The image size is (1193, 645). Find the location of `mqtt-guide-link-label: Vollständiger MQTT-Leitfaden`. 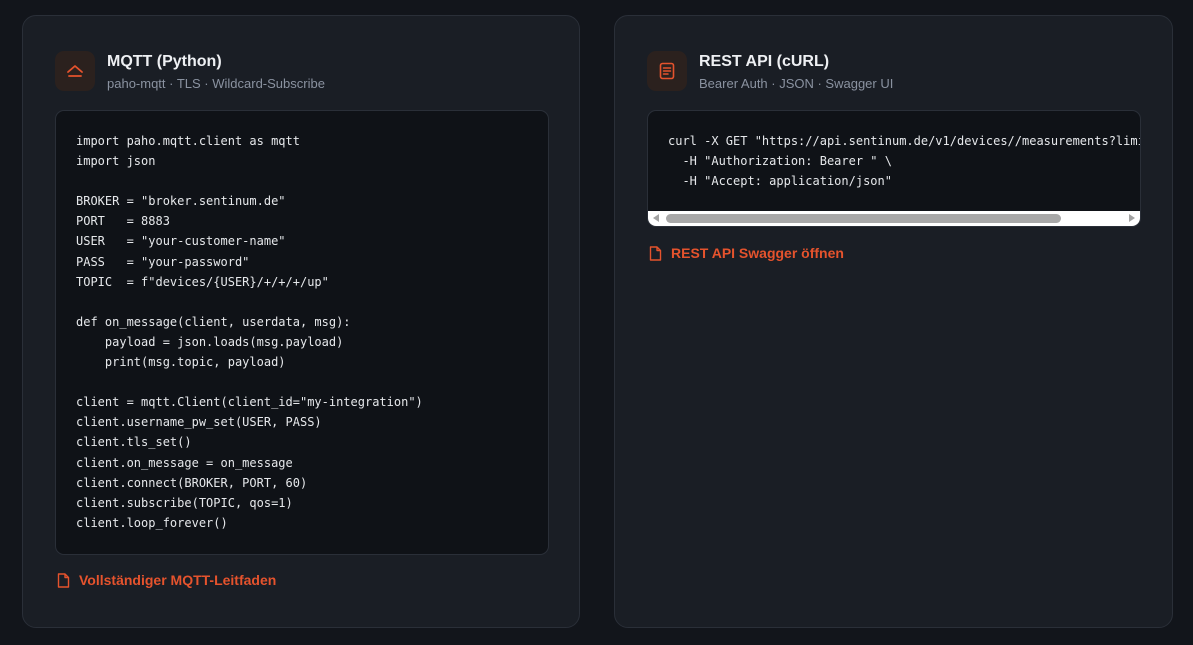

mqtt-guide-link-label: Vollständiger MQTT-Leitfaden is located at coordinates (177, 580).